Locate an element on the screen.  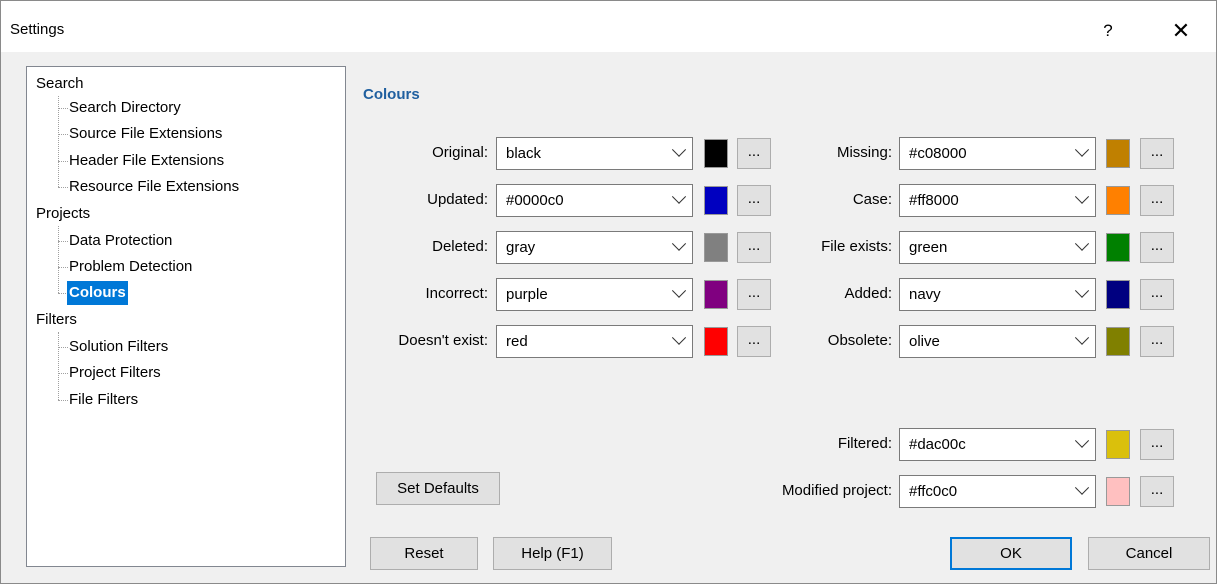
filtered-colour-select: #dac00c is located at coordinates (997, 444).